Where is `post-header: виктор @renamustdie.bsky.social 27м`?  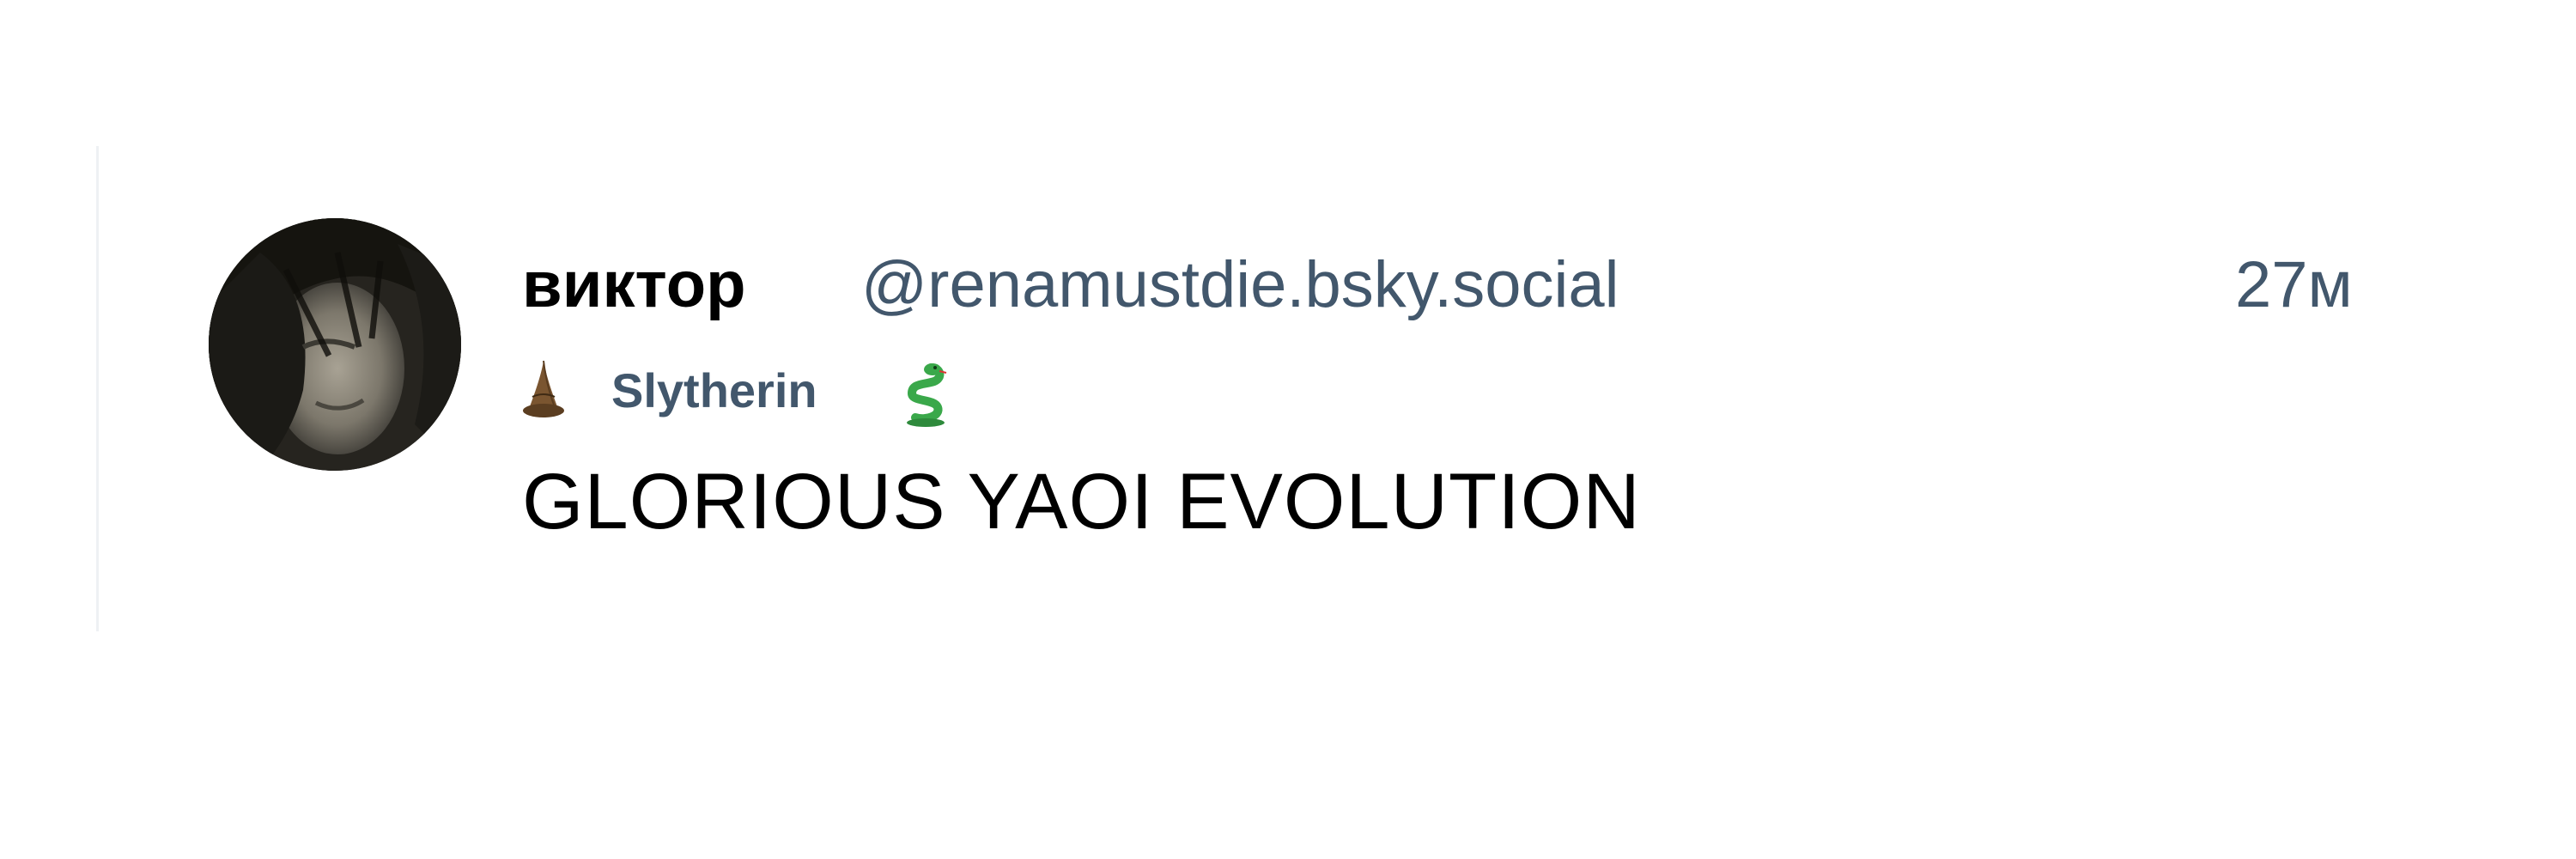 post-header: виктор @renamustdie.bsky.social 27м is located at coordinates (1466, 279).